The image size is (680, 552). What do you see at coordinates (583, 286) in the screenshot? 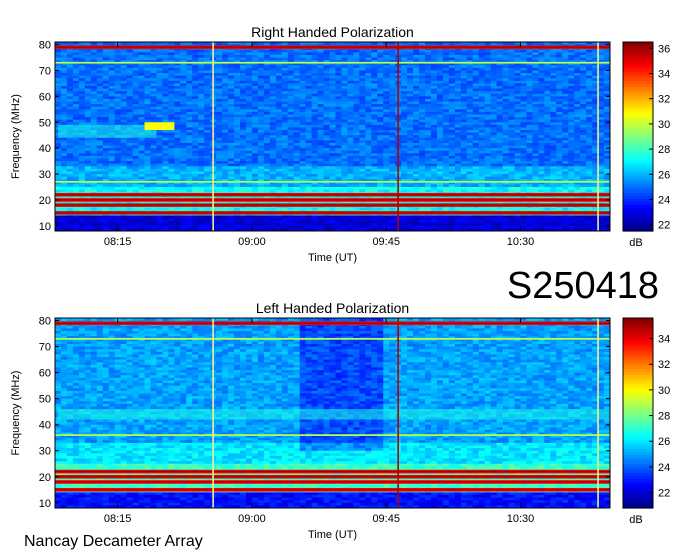
I see `observation-id: S250418` at bounding box center [583, 286].